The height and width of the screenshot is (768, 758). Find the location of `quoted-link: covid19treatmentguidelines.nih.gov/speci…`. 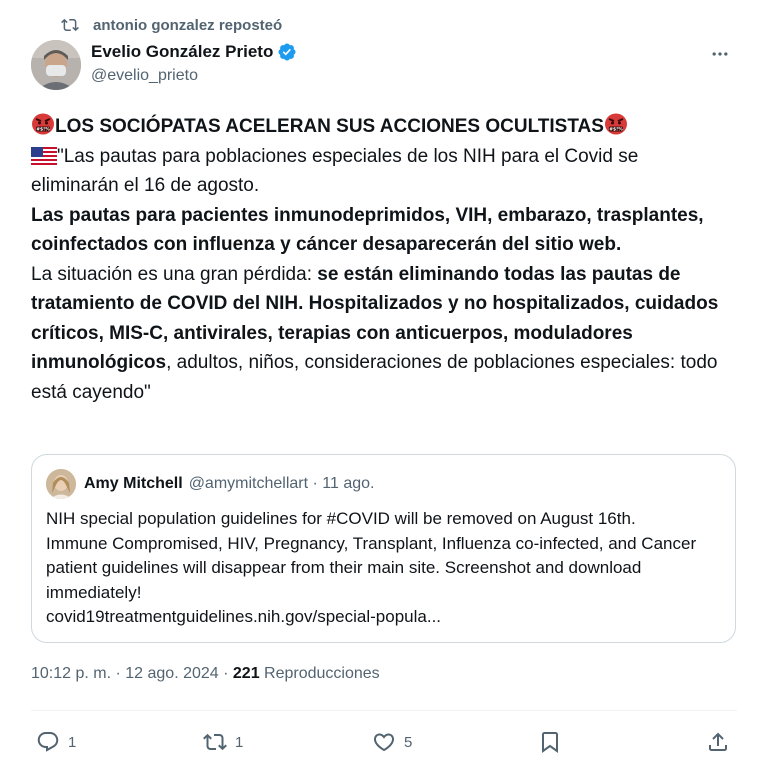

quoted-link: covid19treatmentguidelines.nih.gov/speci… is located at coordinates (383, 617).